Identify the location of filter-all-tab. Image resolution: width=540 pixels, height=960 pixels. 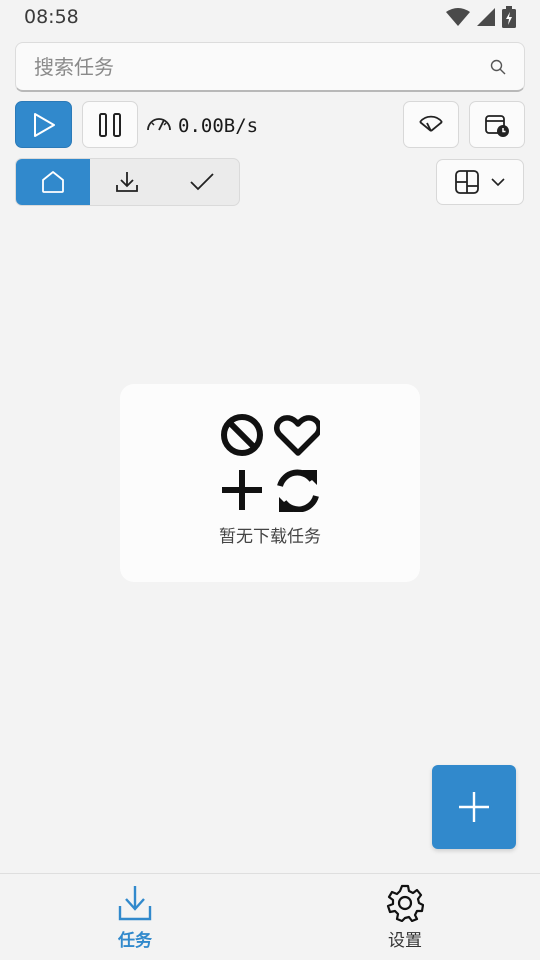
(53, 182).